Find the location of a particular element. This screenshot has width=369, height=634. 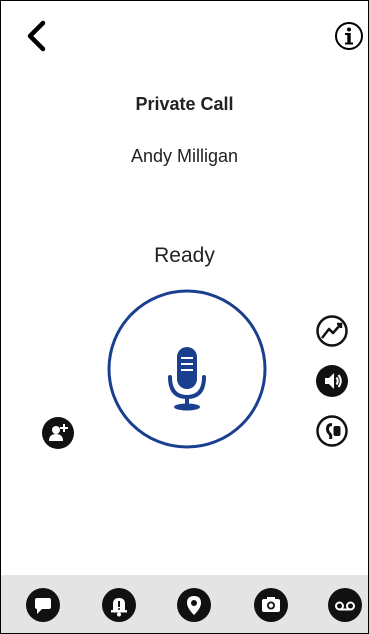

ptt-ring is located at coordinates (187, 369).